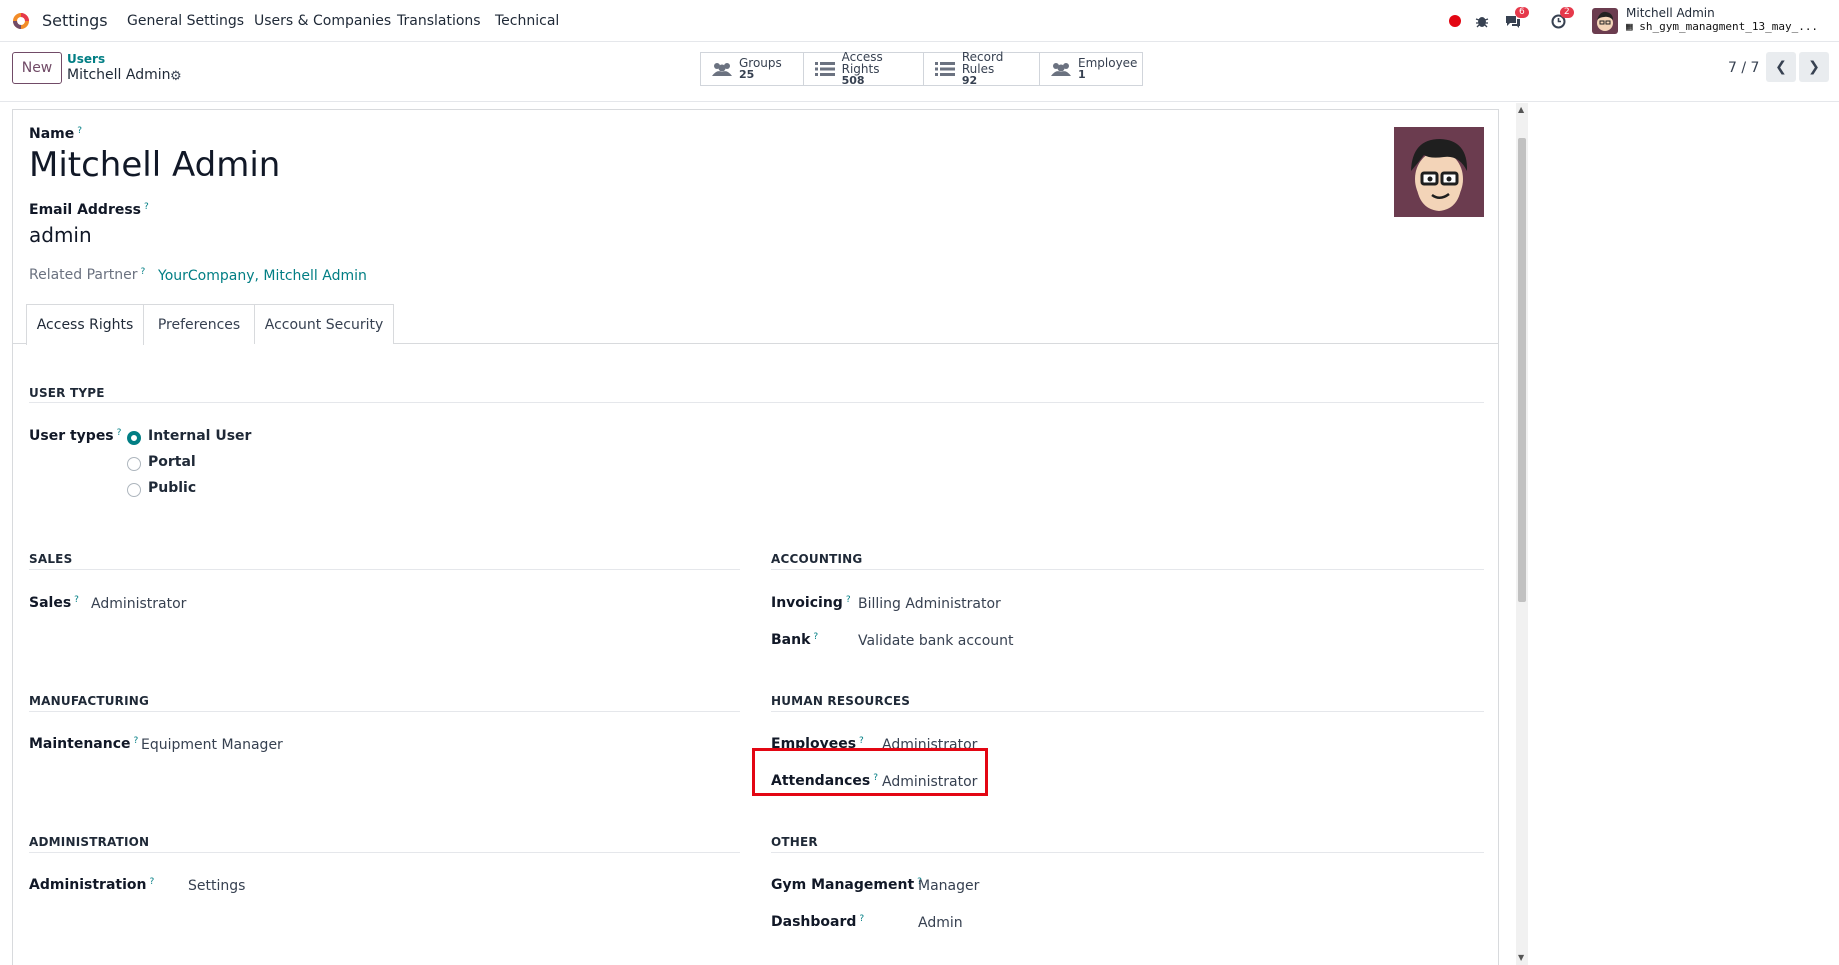 Image resolution: width=1839 pixels, height=965 pixels. What do you see at coordinates (1567, 12) in the screenshot?
I see `activities-count-badge: 2` at bounding box center [1567, 12].